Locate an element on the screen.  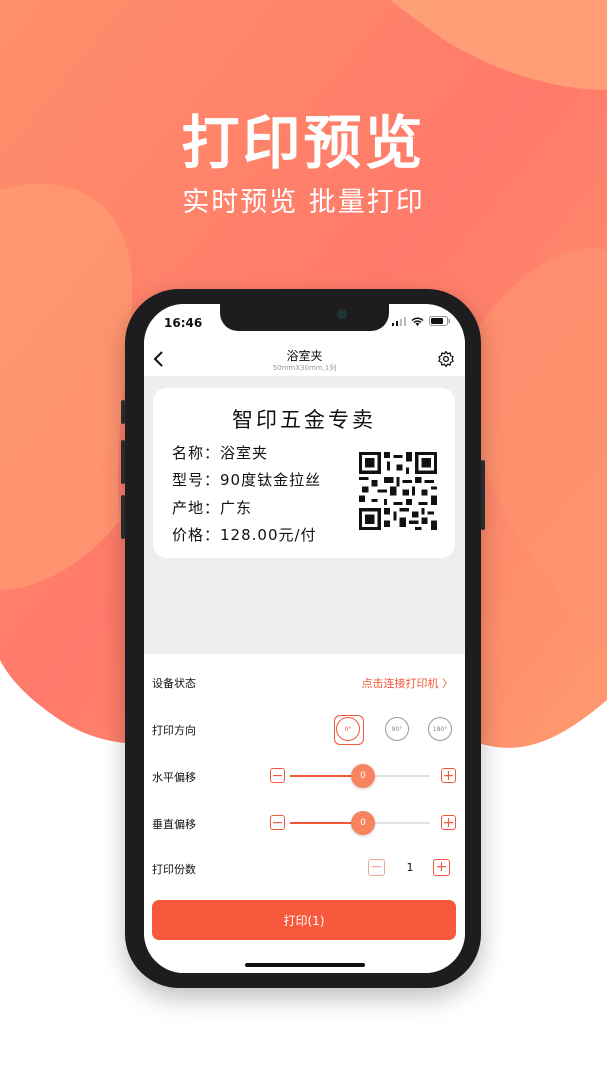
vertical-offset-thumb: 0 is located at coordinates (363, 823).